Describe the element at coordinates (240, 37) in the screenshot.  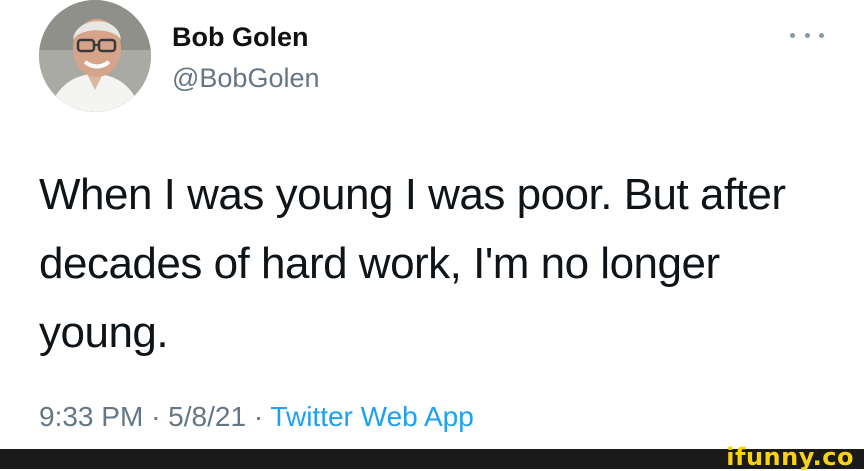
I see `author-name: Bob Golen` at that location.